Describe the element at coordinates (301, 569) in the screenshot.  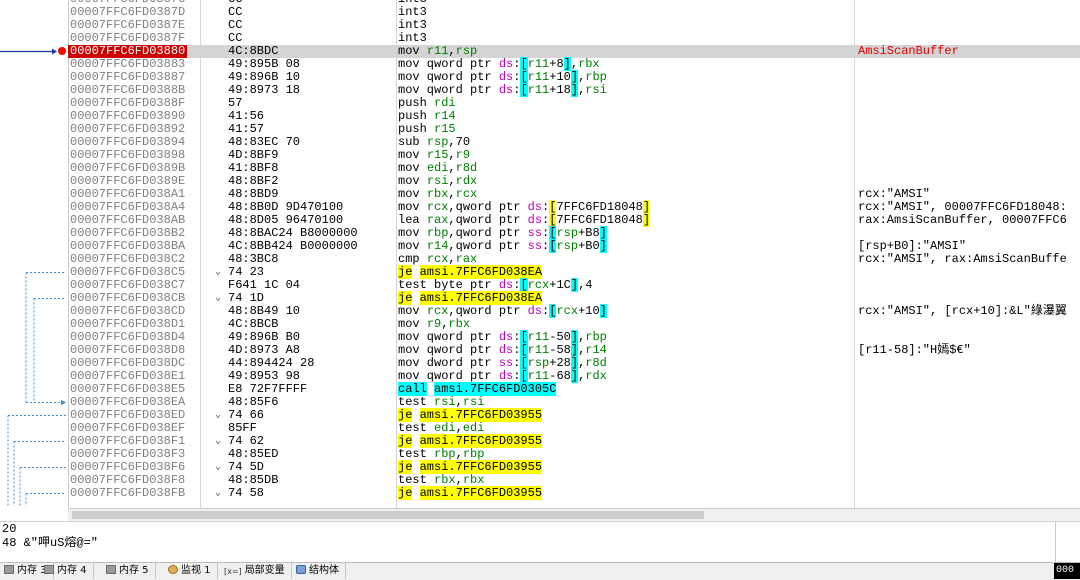
I see `struct-icon` at that location.